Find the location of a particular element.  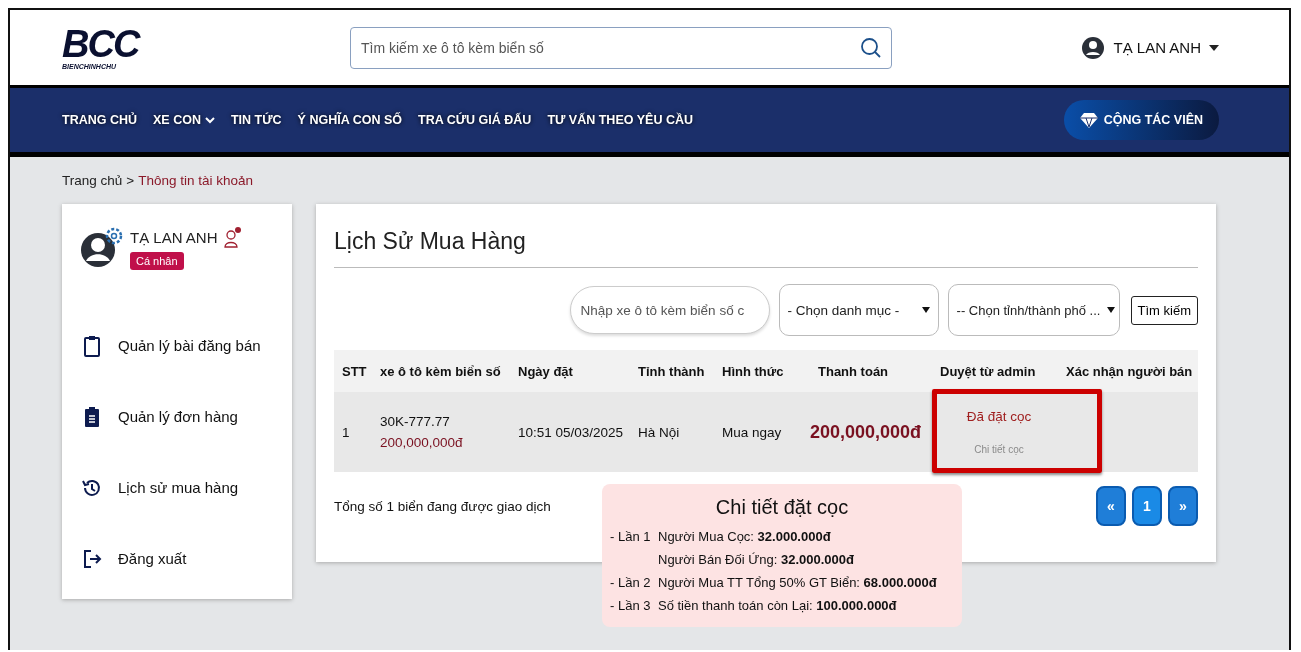

deposit-line: Người Bán Đối Ứng: 32.000.000đ is located at coordinates (756, 560).